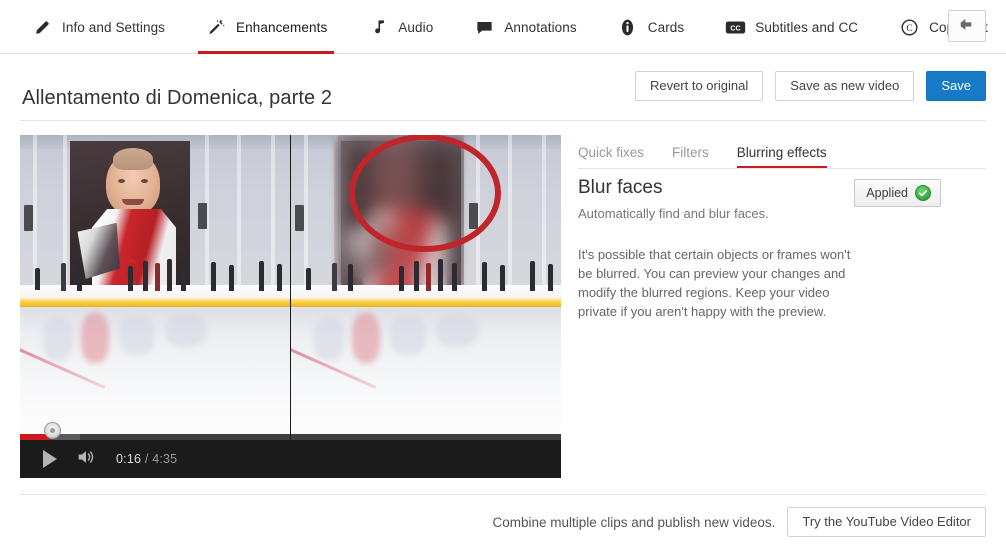  Describe the element at coordinates (611, 157) in the screenshot. I see `subtab-quick-fixes: Quick fixes` at that location.